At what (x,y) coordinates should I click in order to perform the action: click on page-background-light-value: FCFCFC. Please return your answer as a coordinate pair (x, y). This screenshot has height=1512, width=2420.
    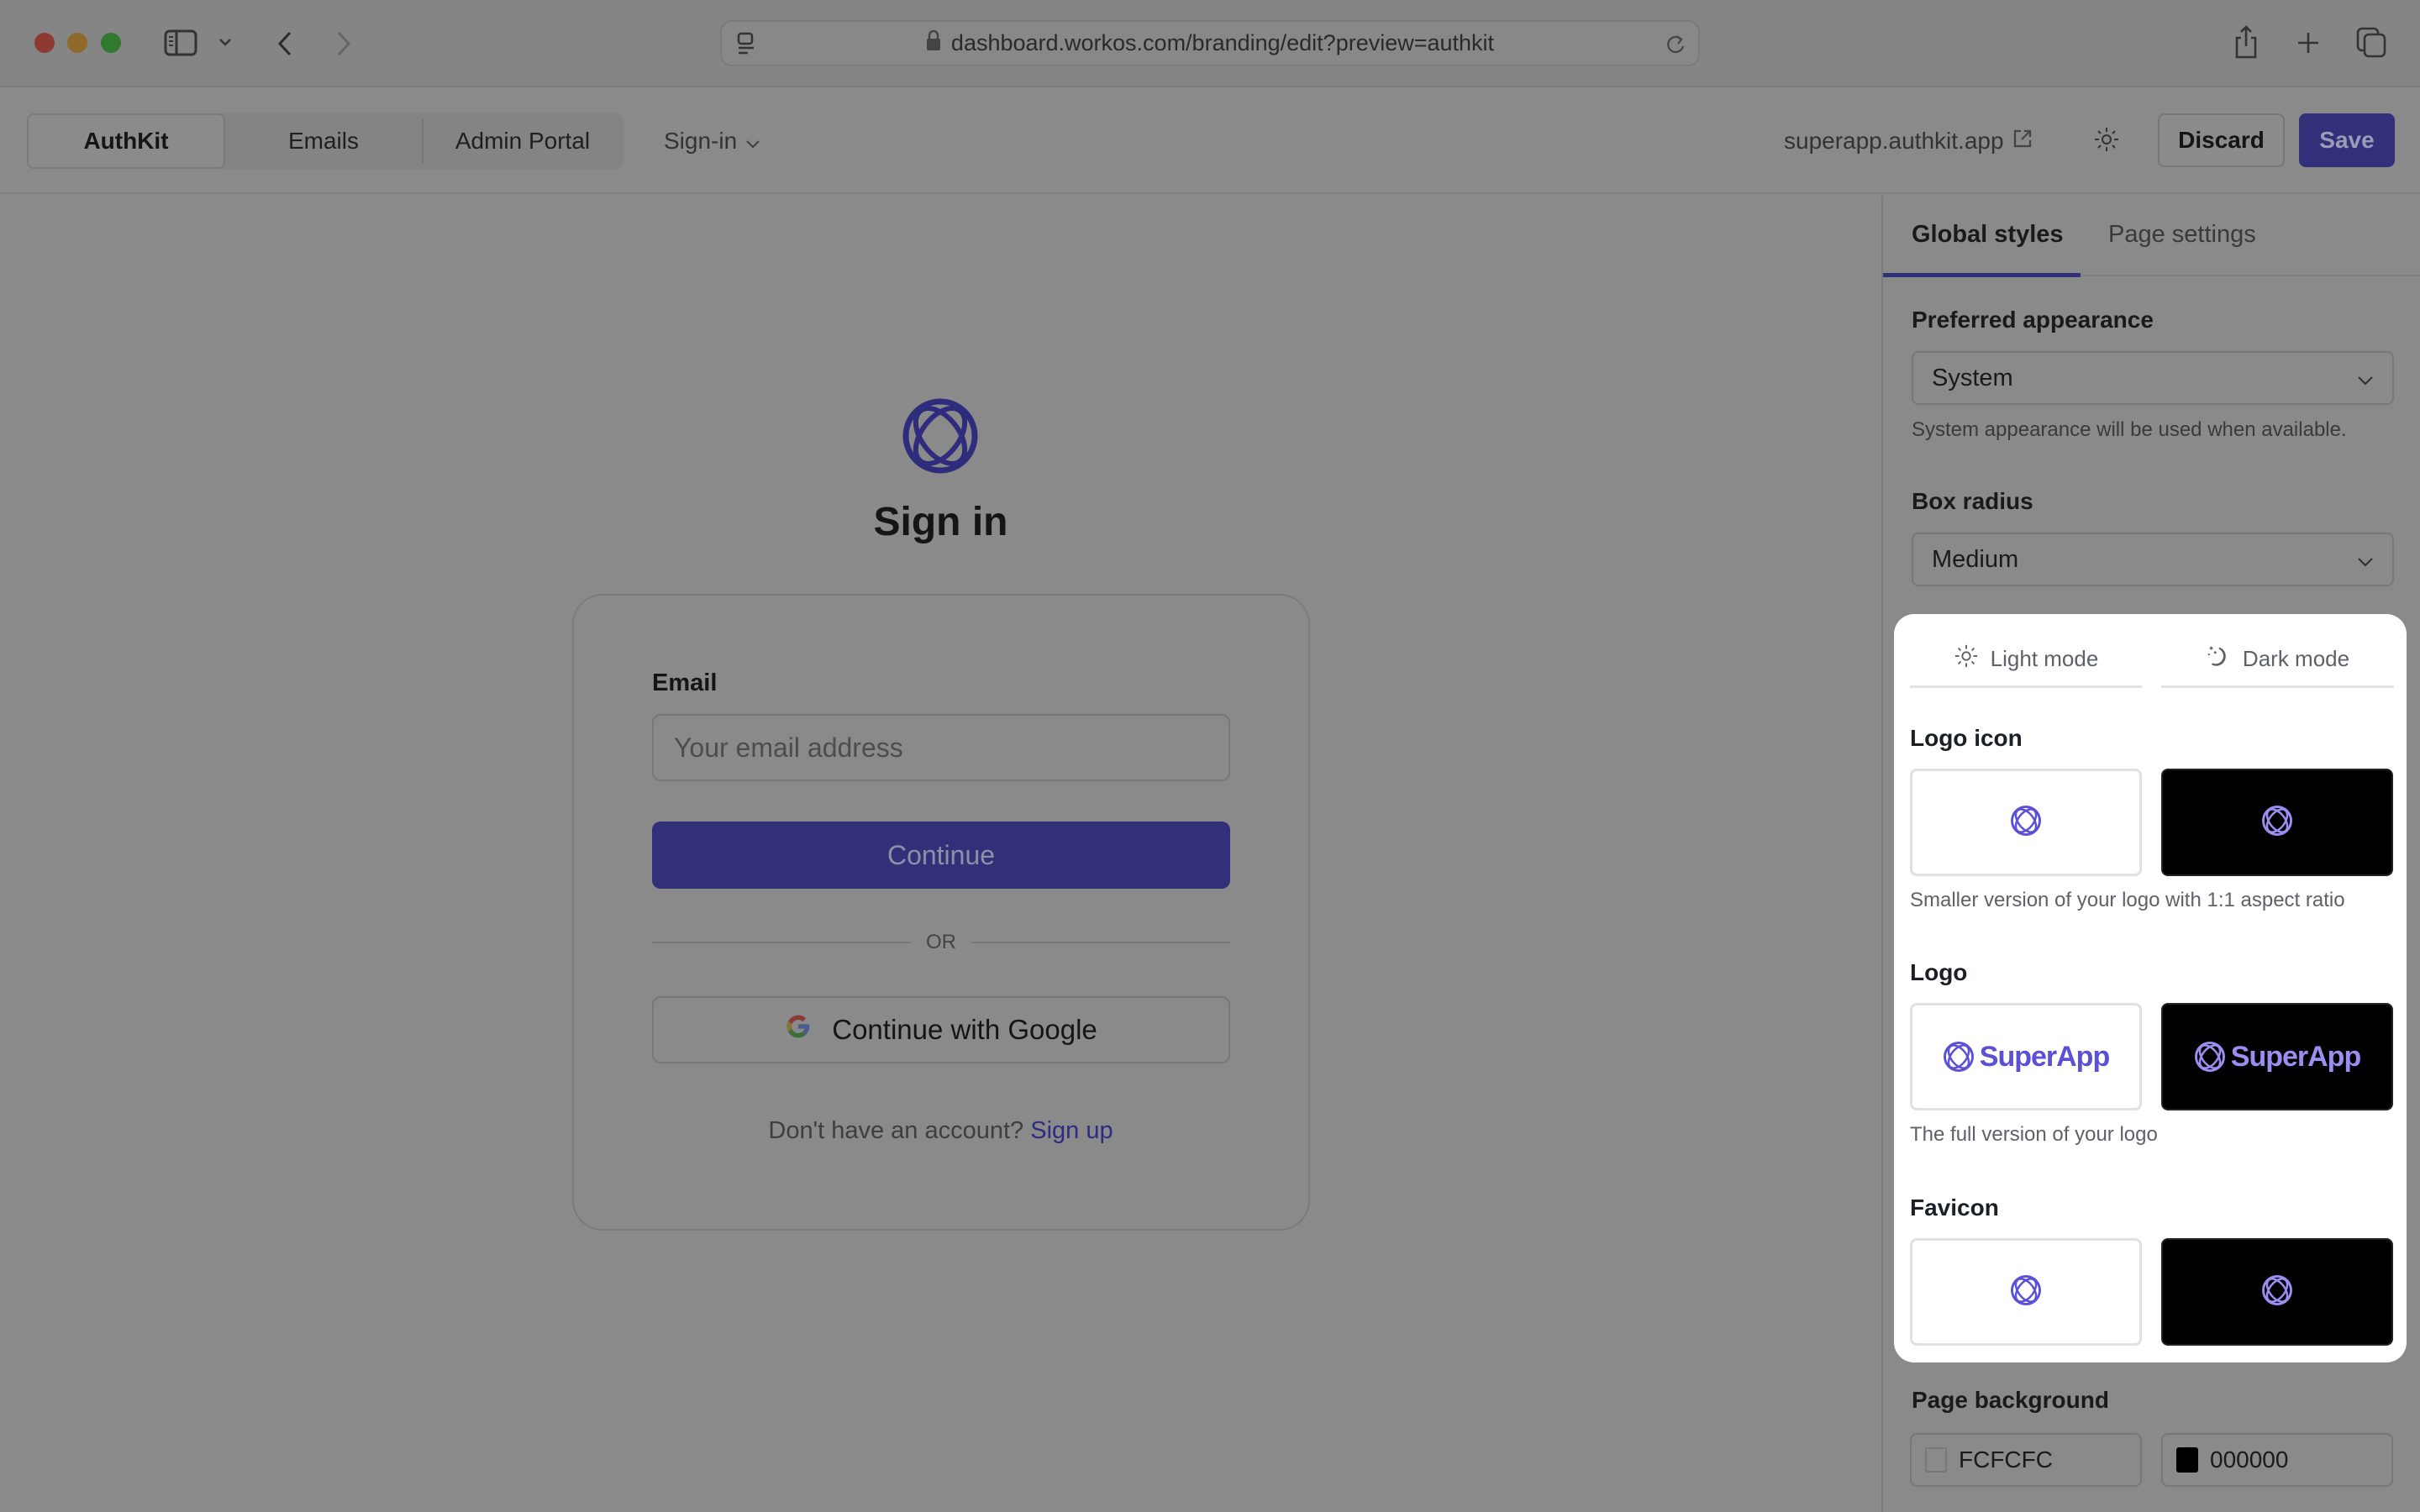
    Looking at the image, I should click on (2006, 1459).